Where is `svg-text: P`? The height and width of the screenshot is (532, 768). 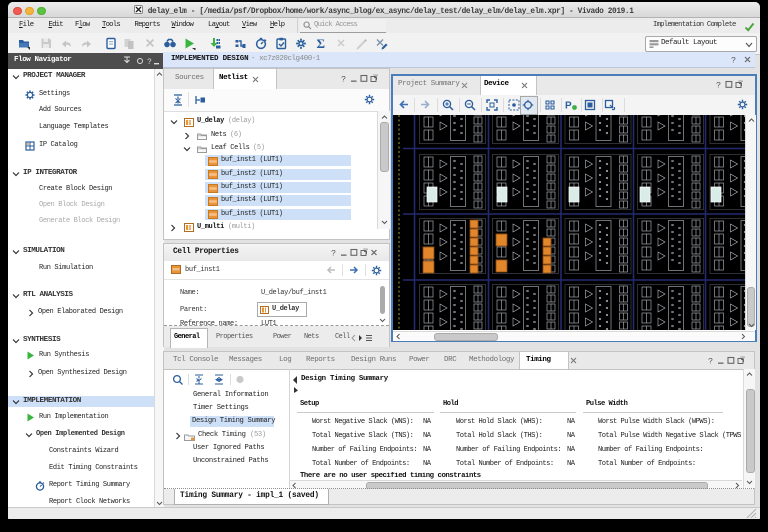
svg-text: P is located at coordinates (568, 106).